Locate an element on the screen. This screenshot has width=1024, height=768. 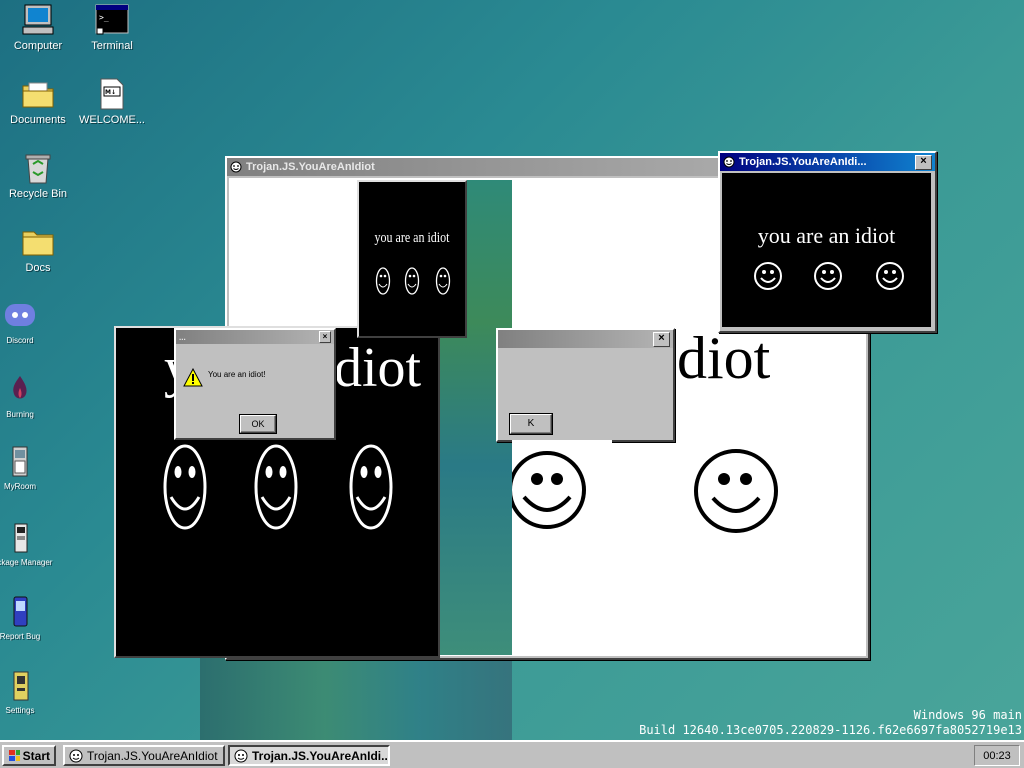
desktop-icon-burning: Burning is located at coordinates (29, 396).